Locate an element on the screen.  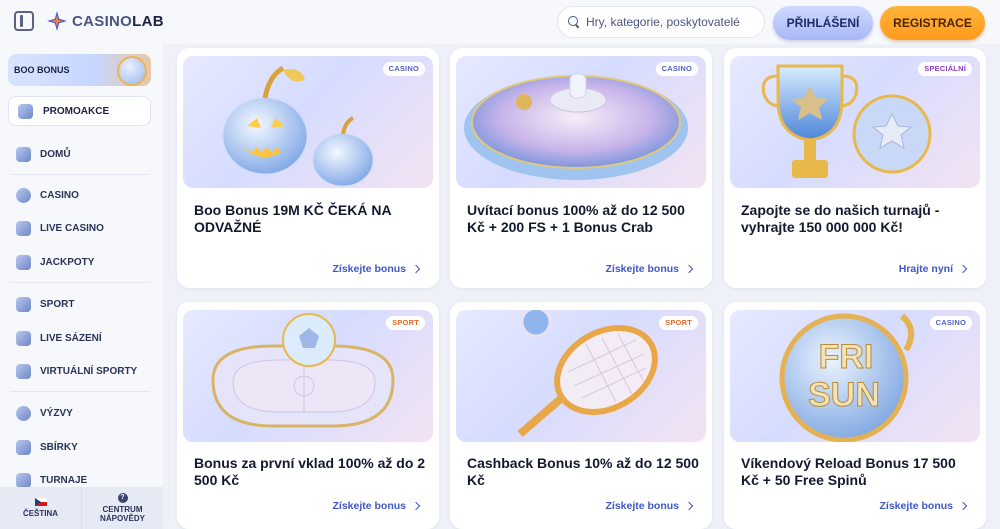
sidebar-item-home: DOMŮ is located at coordinates (43, 154).